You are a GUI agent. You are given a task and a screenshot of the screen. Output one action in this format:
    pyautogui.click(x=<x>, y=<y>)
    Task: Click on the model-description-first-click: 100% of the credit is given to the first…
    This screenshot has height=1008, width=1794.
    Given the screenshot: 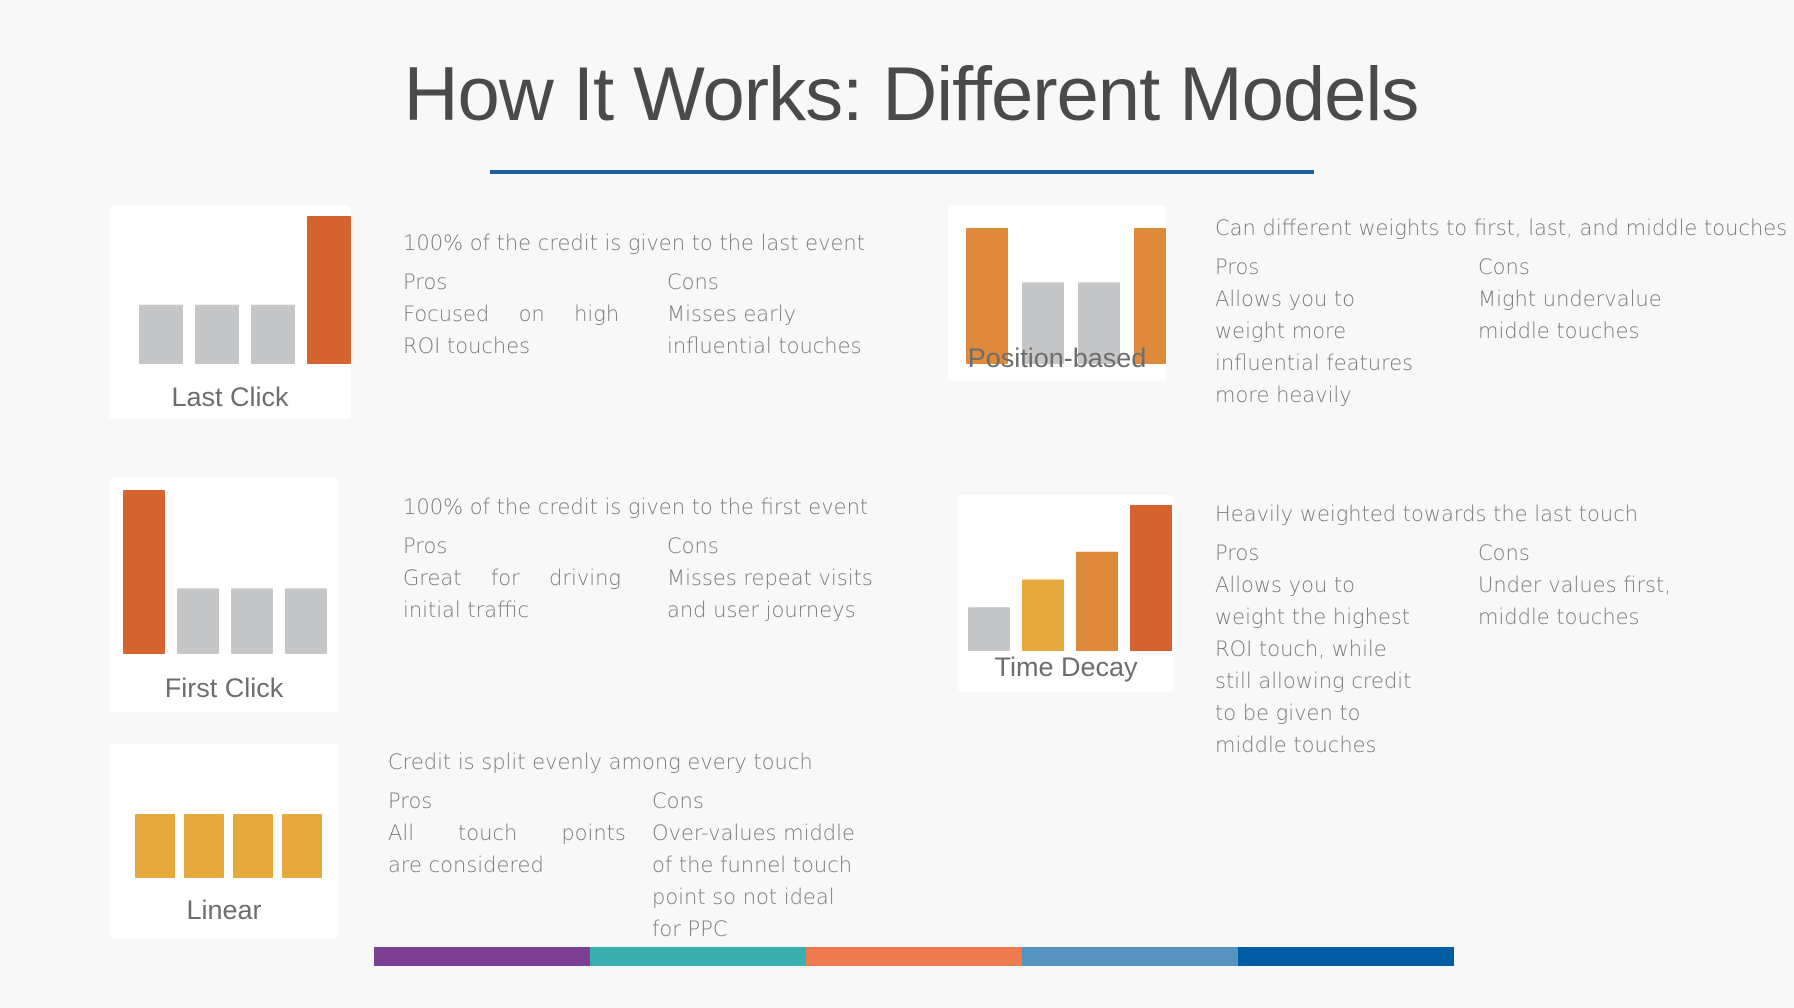 What is the action you would take?
    pyautogui.click(x=638, y=556)
    